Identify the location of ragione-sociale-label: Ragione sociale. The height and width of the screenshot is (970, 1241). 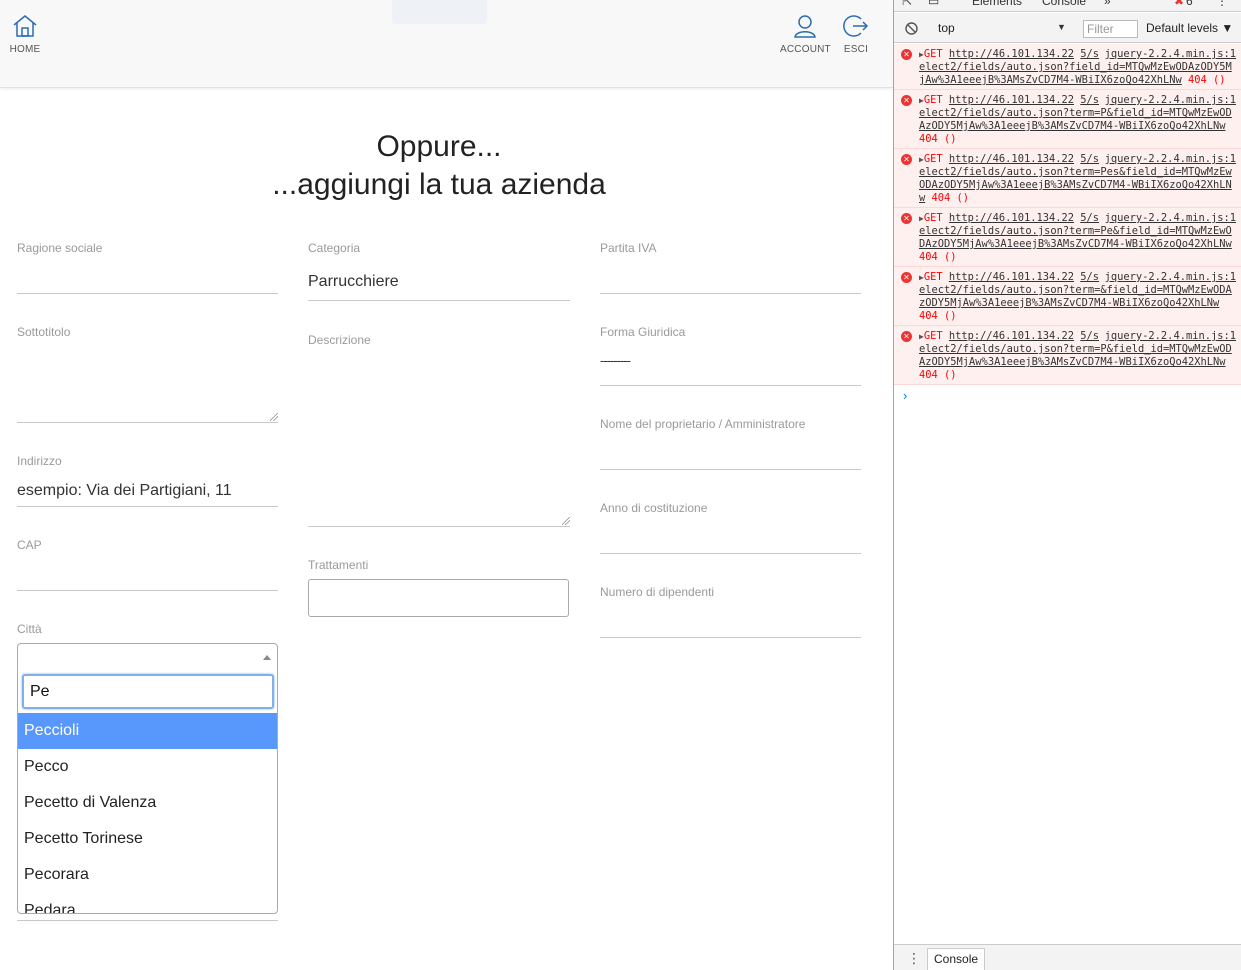
(60, 248).